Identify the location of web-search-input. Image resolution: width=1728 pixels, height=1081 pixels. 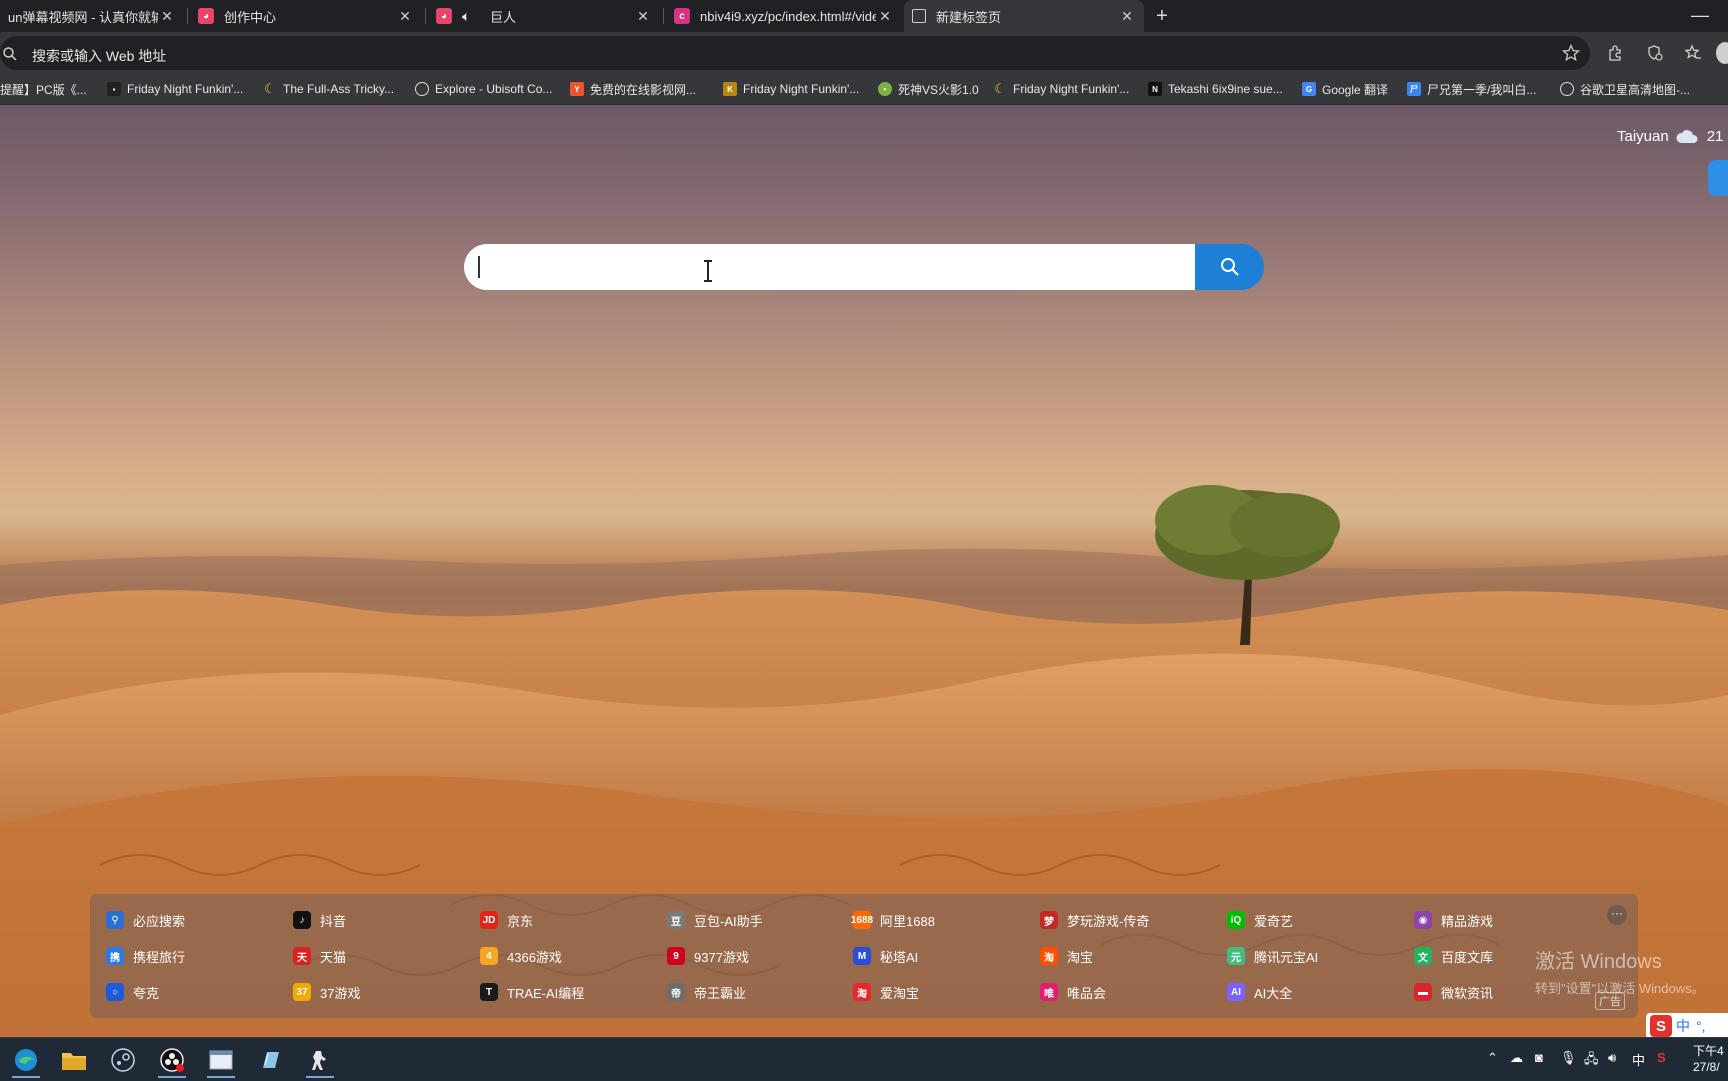
(829, 267).